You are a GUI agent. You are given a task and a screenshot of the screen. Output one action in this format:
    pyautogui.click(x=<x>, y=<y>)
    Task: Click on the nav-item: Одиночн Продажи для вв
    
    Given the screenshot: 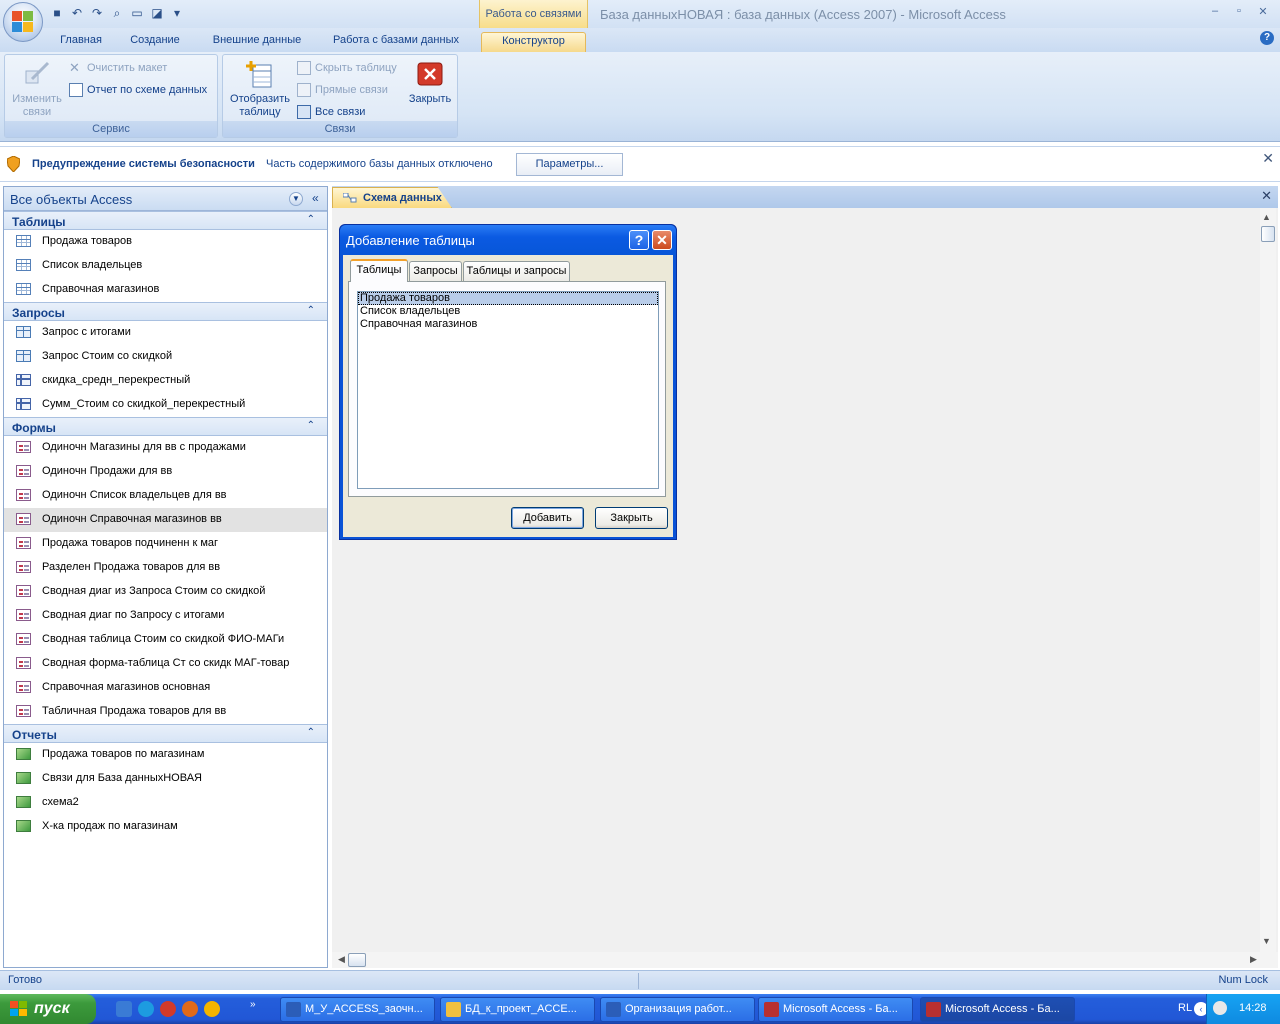 What is the action you would take?
    pyautogui.click(x=165, y=472)
    